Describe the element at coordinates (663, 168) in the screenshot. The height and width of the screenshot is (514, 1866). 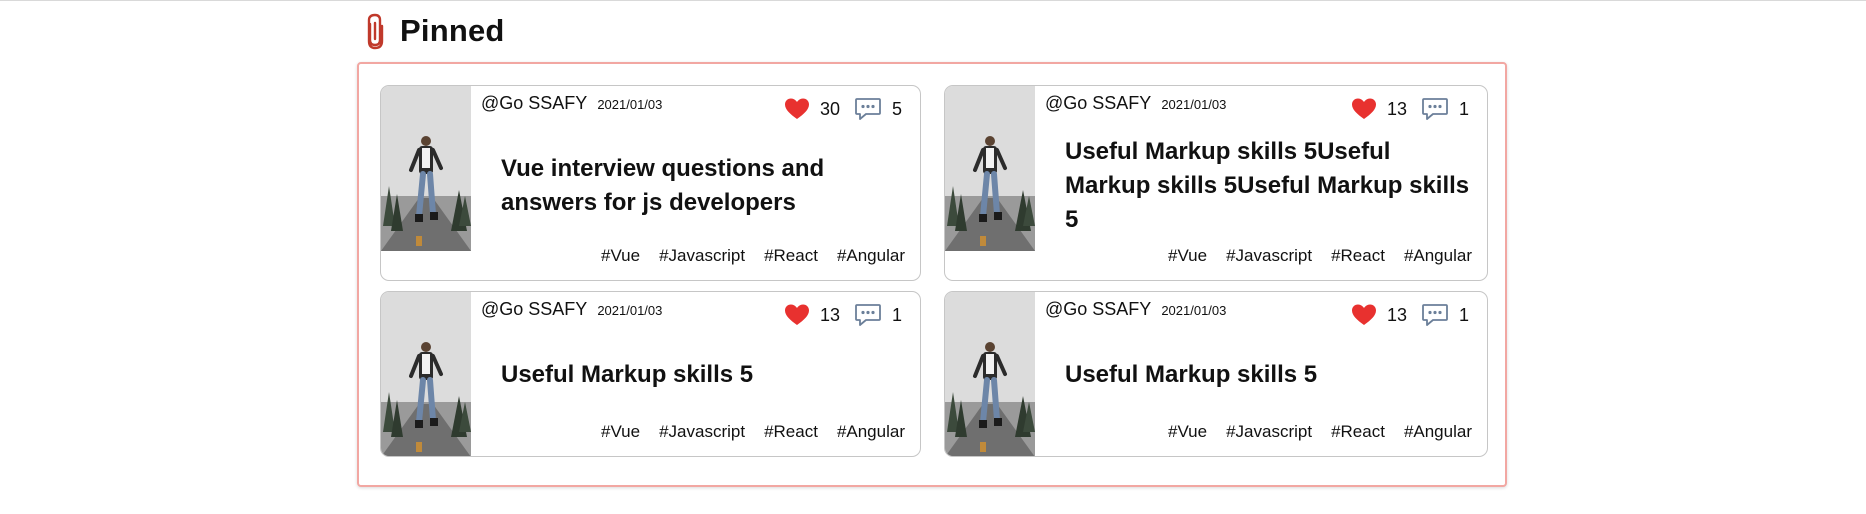
I see `post-title-line: Vue interview questions and` at that location.